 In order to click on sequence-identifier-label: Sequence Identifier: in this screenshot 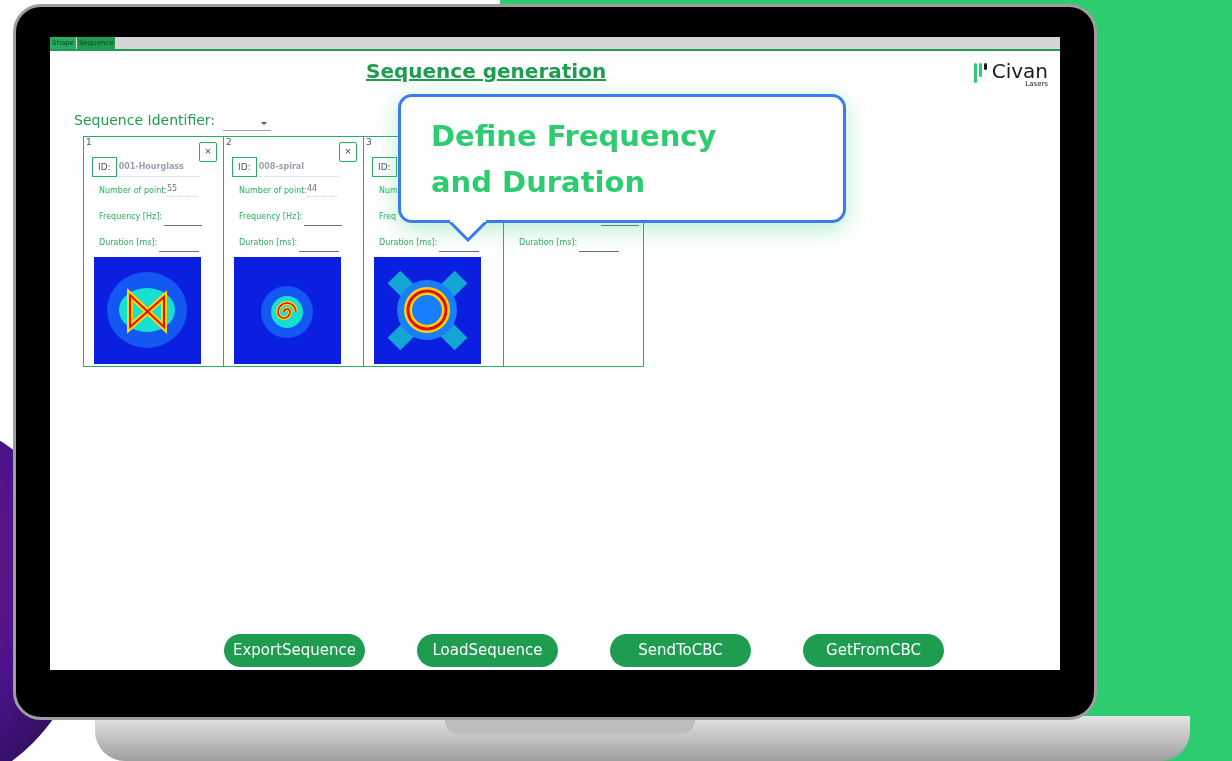, I will do `click(145, 120)`.